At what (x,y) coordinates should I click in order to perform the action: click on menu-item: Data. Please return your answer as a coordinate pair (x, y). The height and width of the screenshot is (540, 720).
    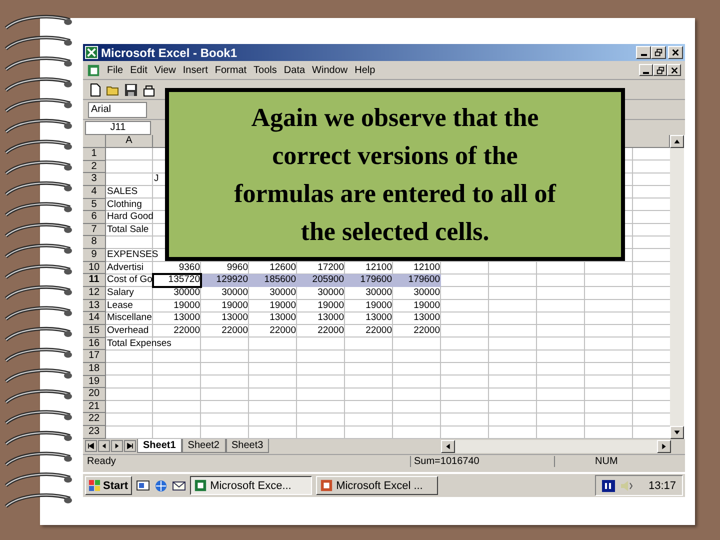
    Looking at the image, I should click on (295, 70).